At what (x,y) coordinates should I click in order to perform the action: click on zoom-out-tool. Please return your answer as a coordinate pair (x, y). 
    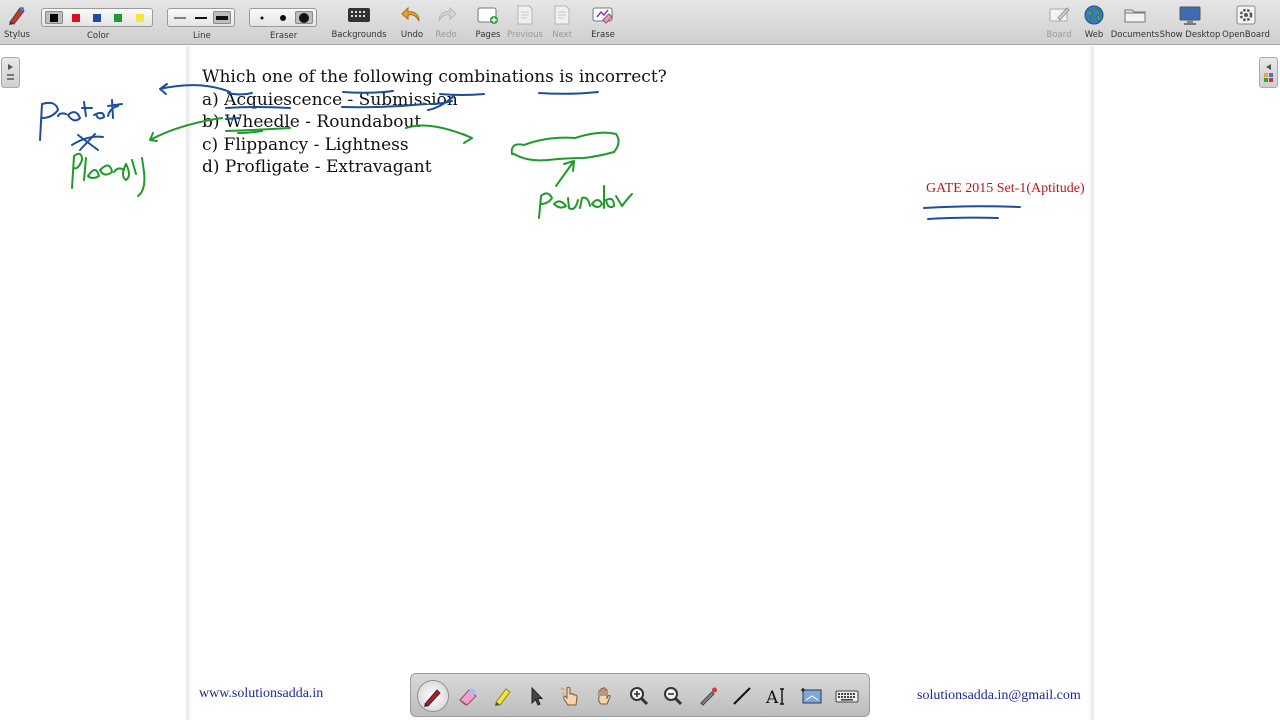
    Looking at the image, I should click on (673, 696).